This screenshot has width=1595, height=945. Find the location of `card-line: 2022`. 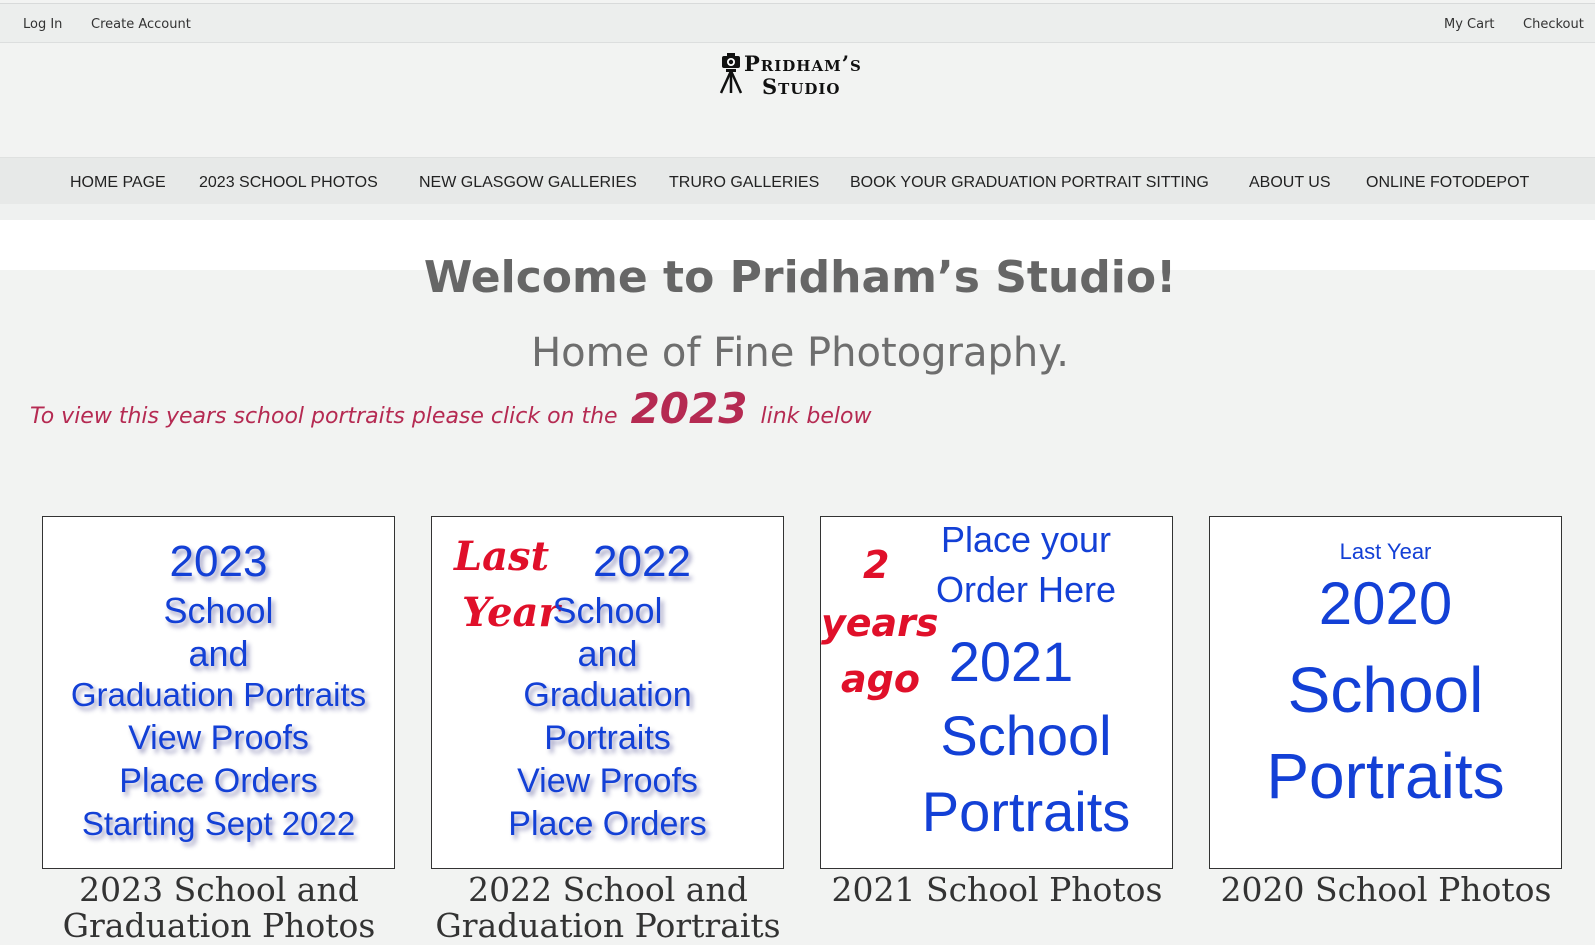

card-line: 2022 is located at coordinates (642, 561).